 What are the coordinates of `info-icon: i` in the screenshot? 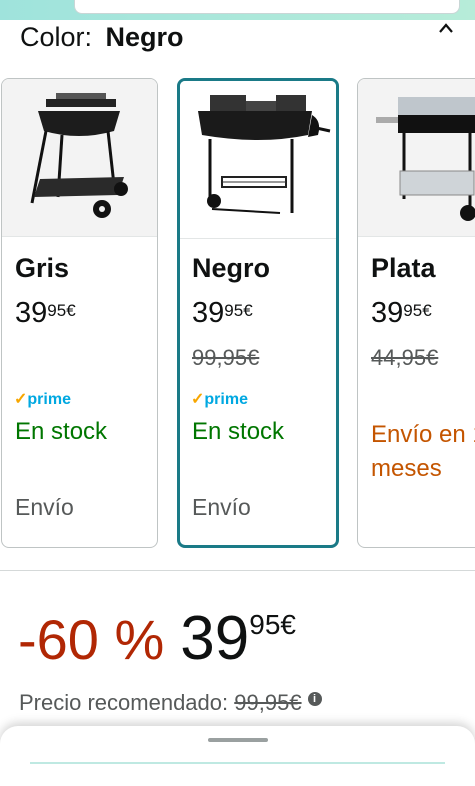 It's located at (314, 699).